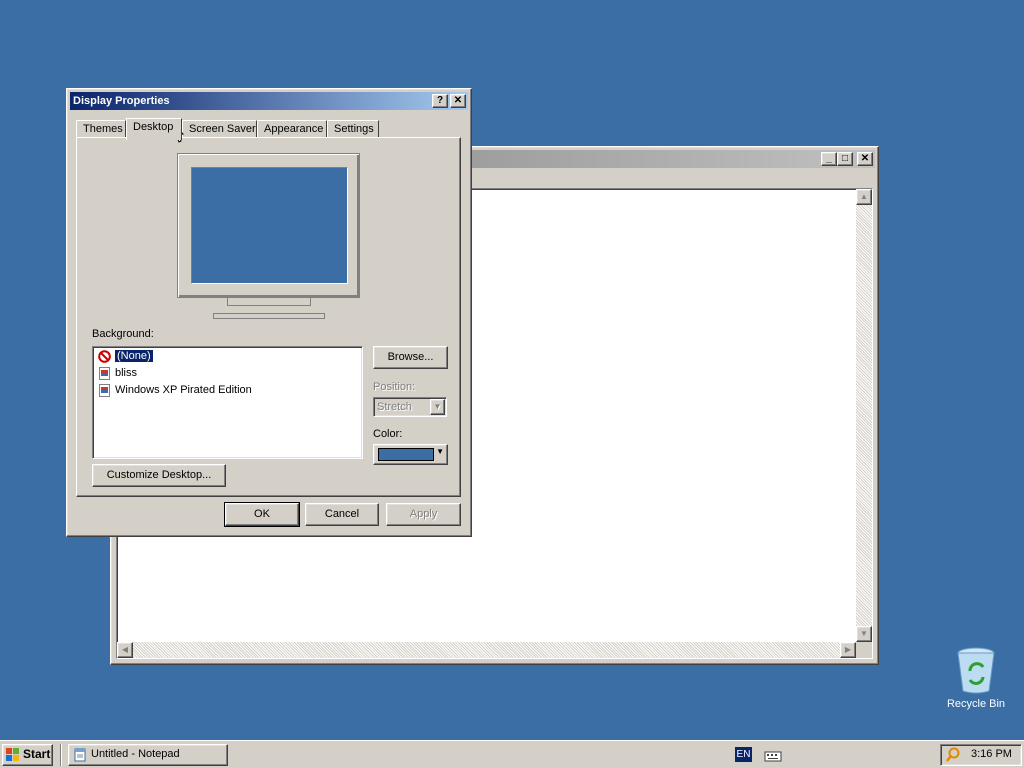 The height and width of the screenshot is (768, 1024). Describe the element at coordinates (121, 101) in the screenshot. I see `dialog-title: Display Properties` at that location.